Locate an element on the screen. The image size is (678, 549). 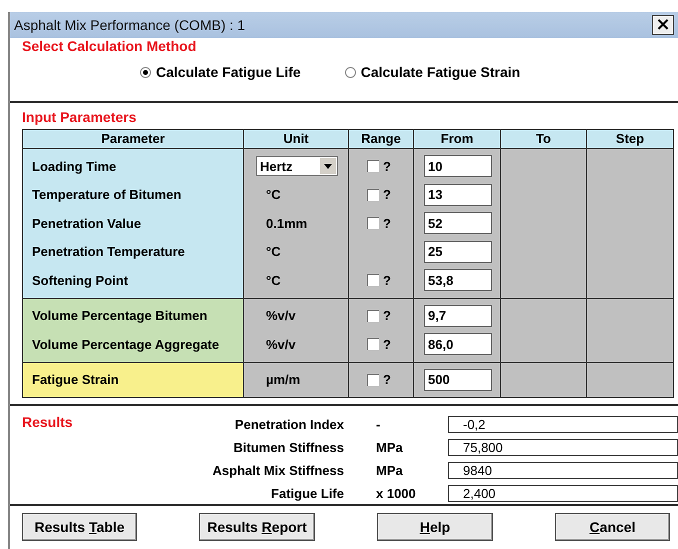
result-unit: - is located at coordinates (378, 424).